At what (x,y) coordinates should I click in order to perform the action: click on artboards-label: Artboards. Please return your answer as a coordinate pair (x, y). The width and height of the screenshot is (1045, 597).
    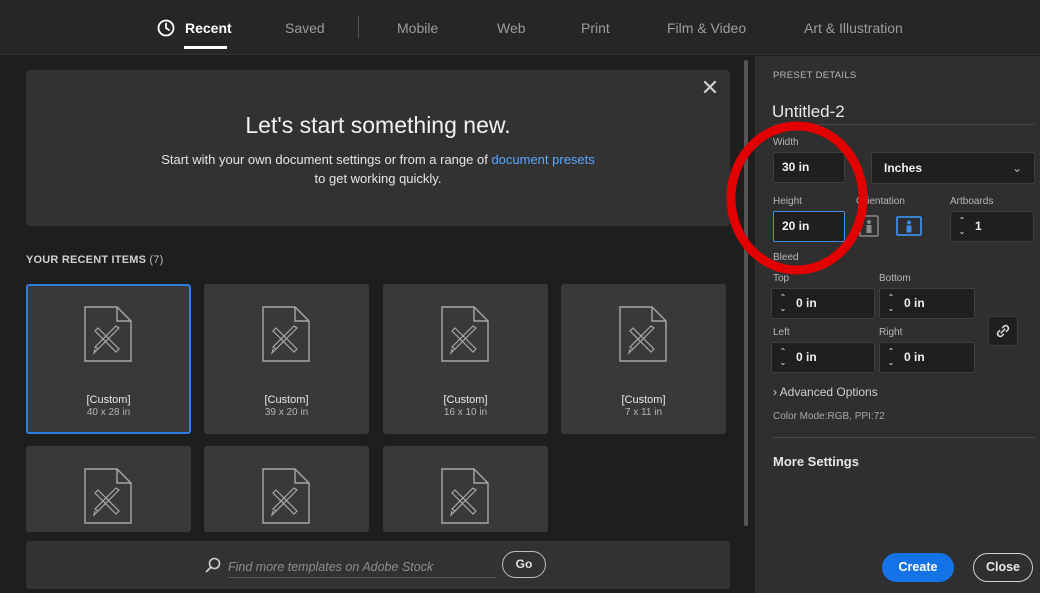
    Looking at the image, I should click on (972, 201).